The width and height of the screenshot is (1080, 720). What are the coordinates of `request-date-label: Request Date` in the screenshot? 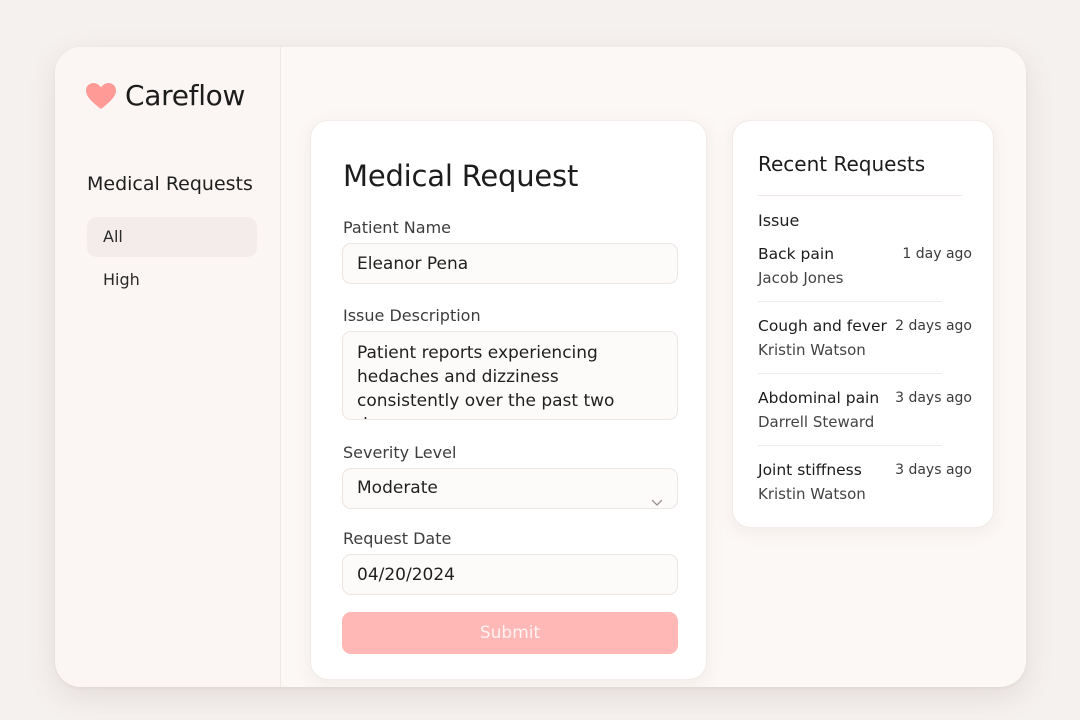 It's located at (397, 538).